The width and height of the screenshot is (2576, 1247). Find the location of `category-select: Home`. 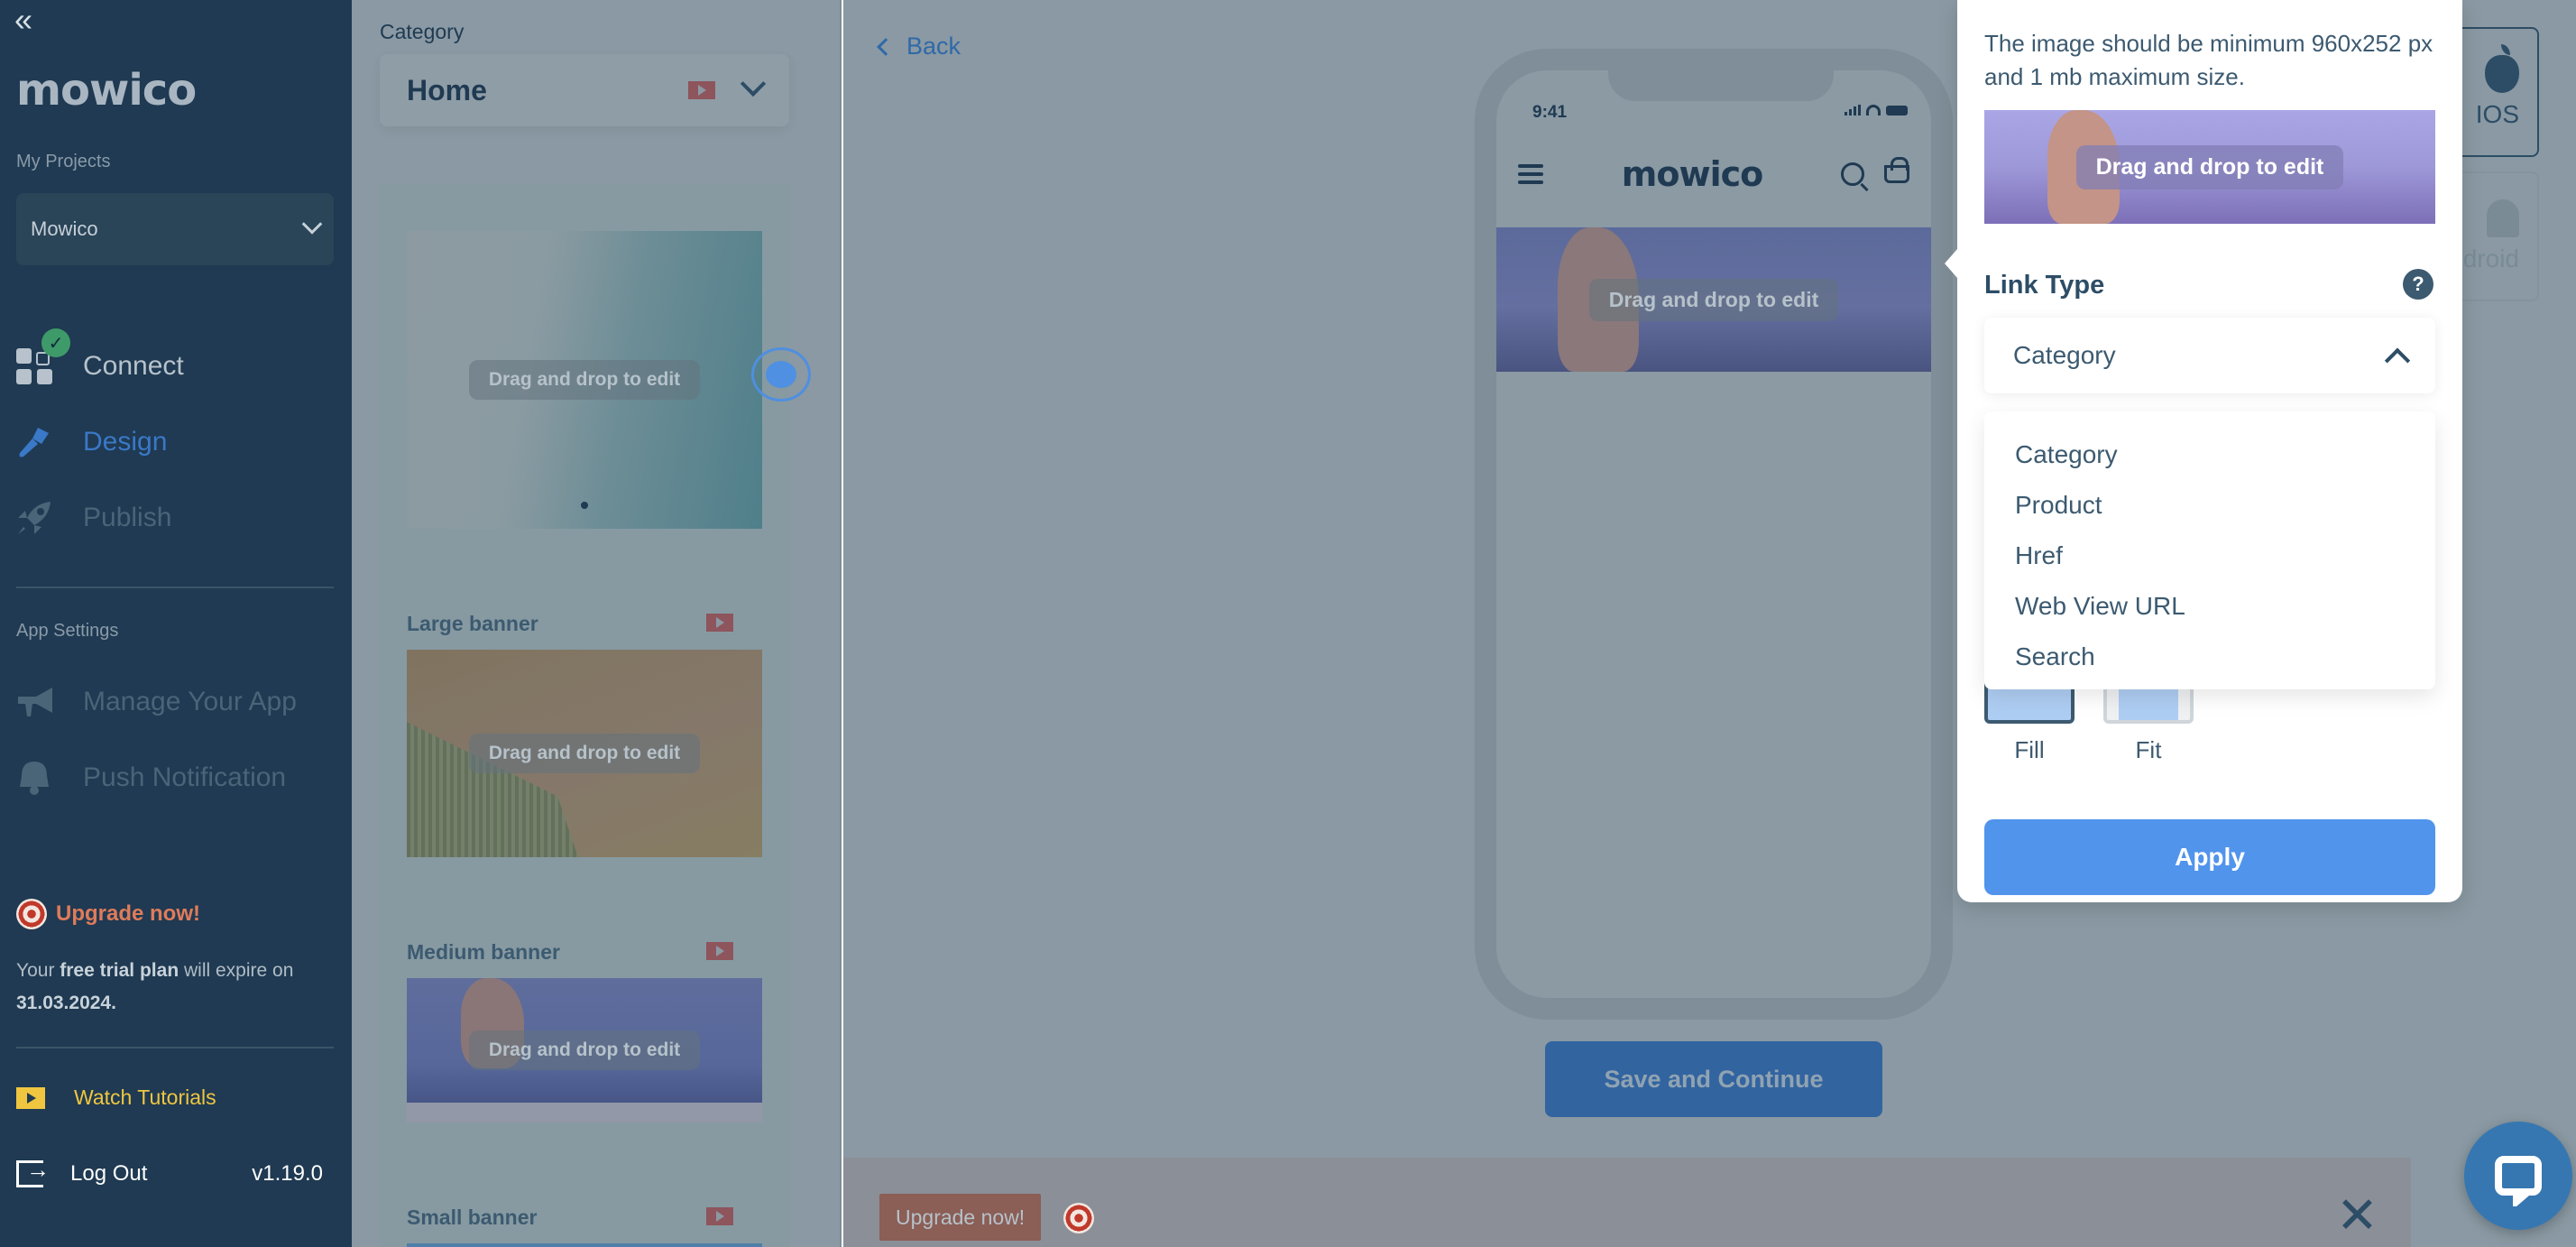

category-select: Home is located at coordinates (585, 90).